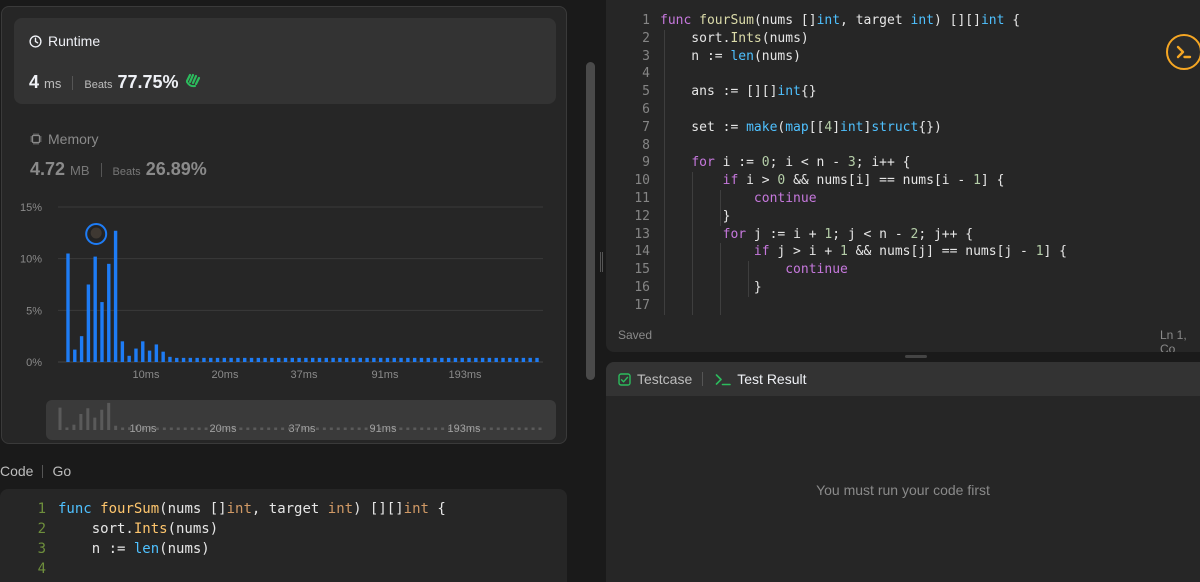  What do you see at coordinates (903, 57) in the screenshot?
I see `editor-line: 3 n := len(nums)` at bounding box center [903, 57].